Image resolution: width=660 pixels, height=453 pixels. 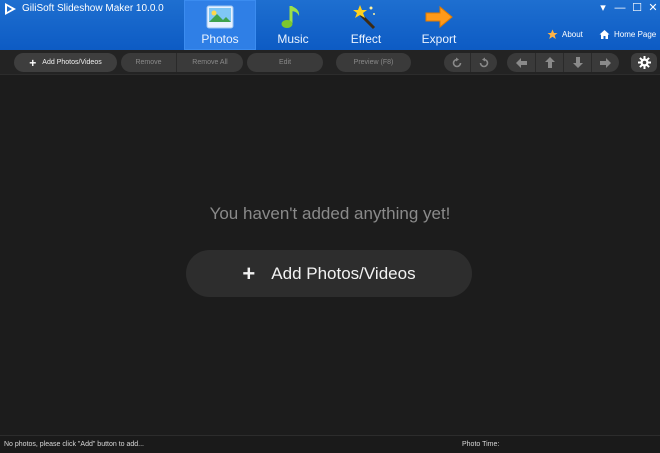 What do you see at coordinates (439, 39) in the screenshot?
I see `tab-label-export: Export` at bounding box center [439, 39].